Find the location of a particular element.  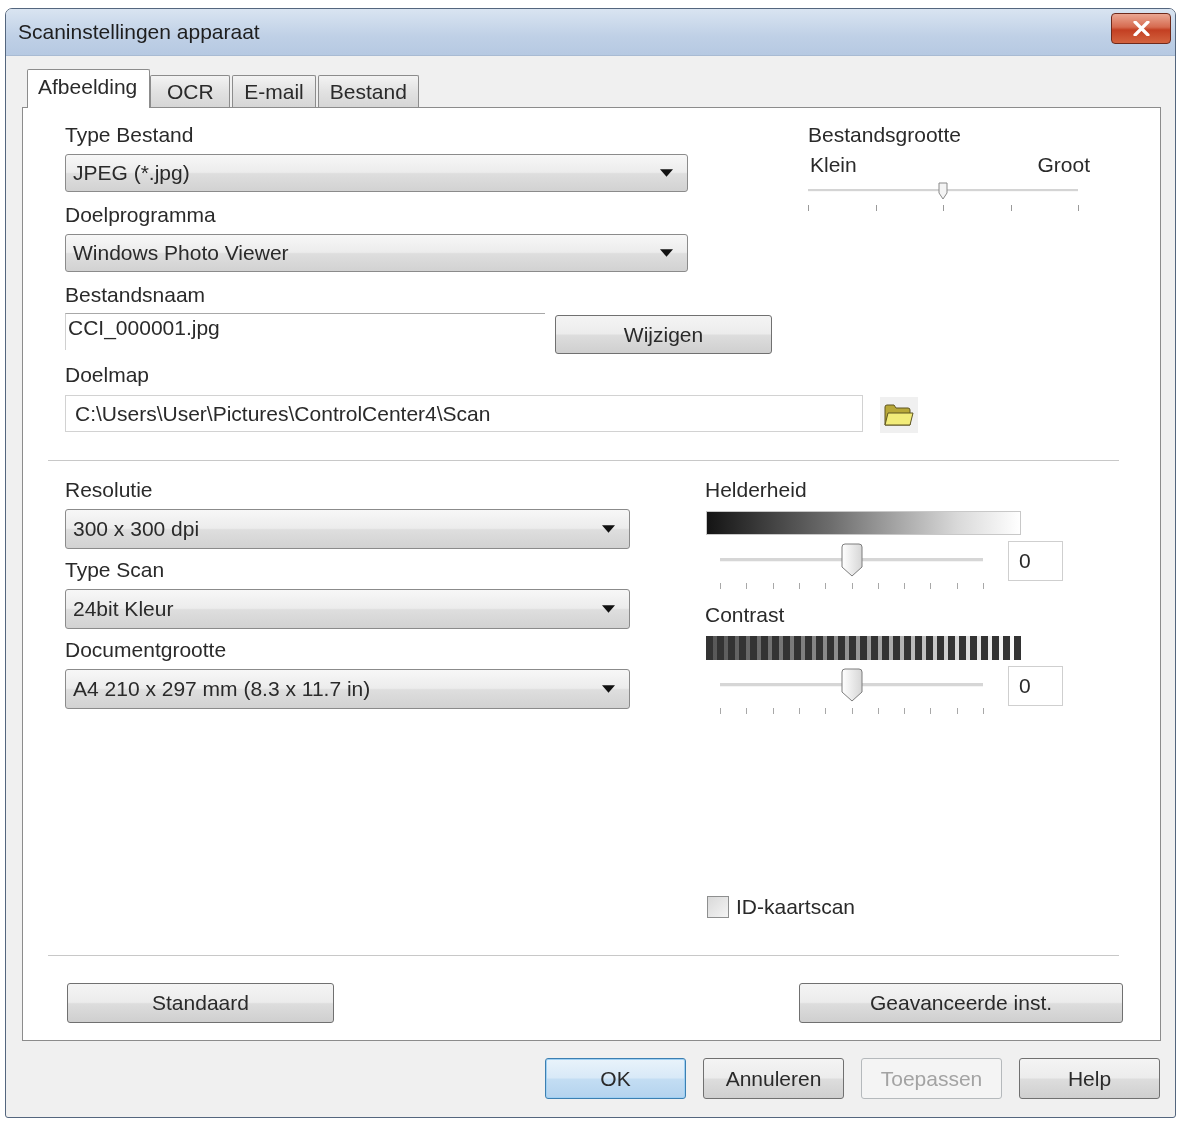

tab: Bestand is located at coordinates (368, 91).